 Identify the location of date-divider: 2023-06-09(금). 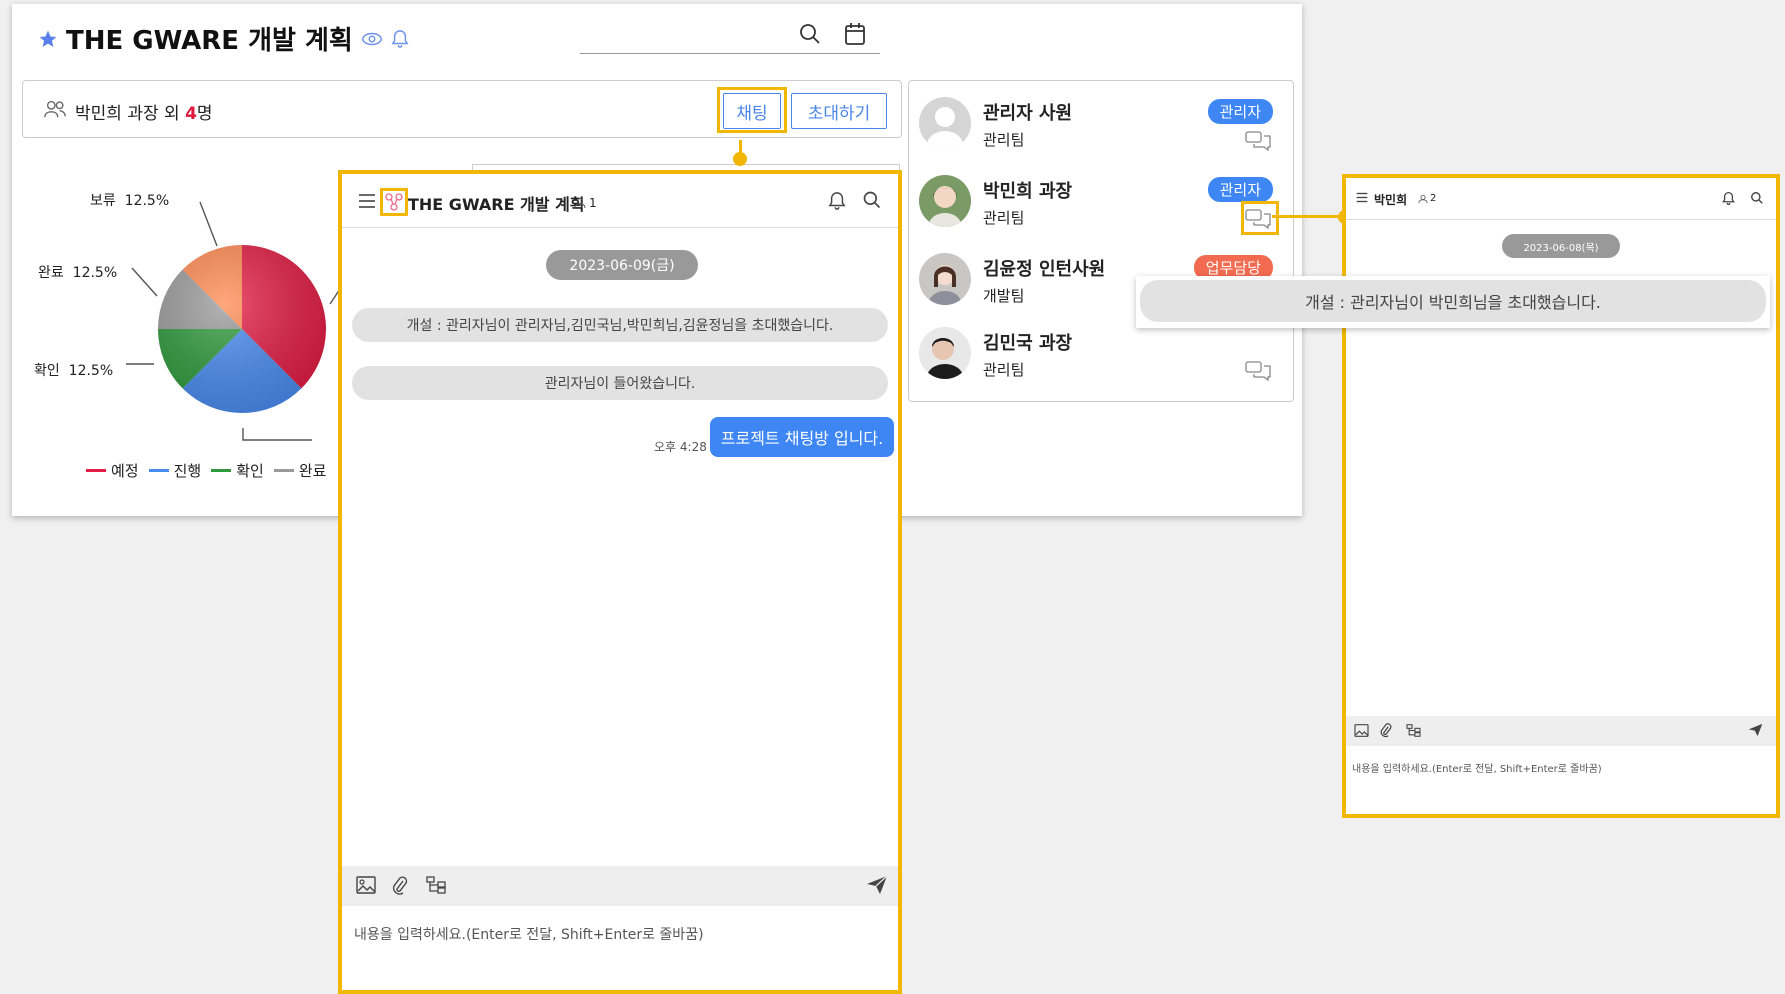
(622, 265).